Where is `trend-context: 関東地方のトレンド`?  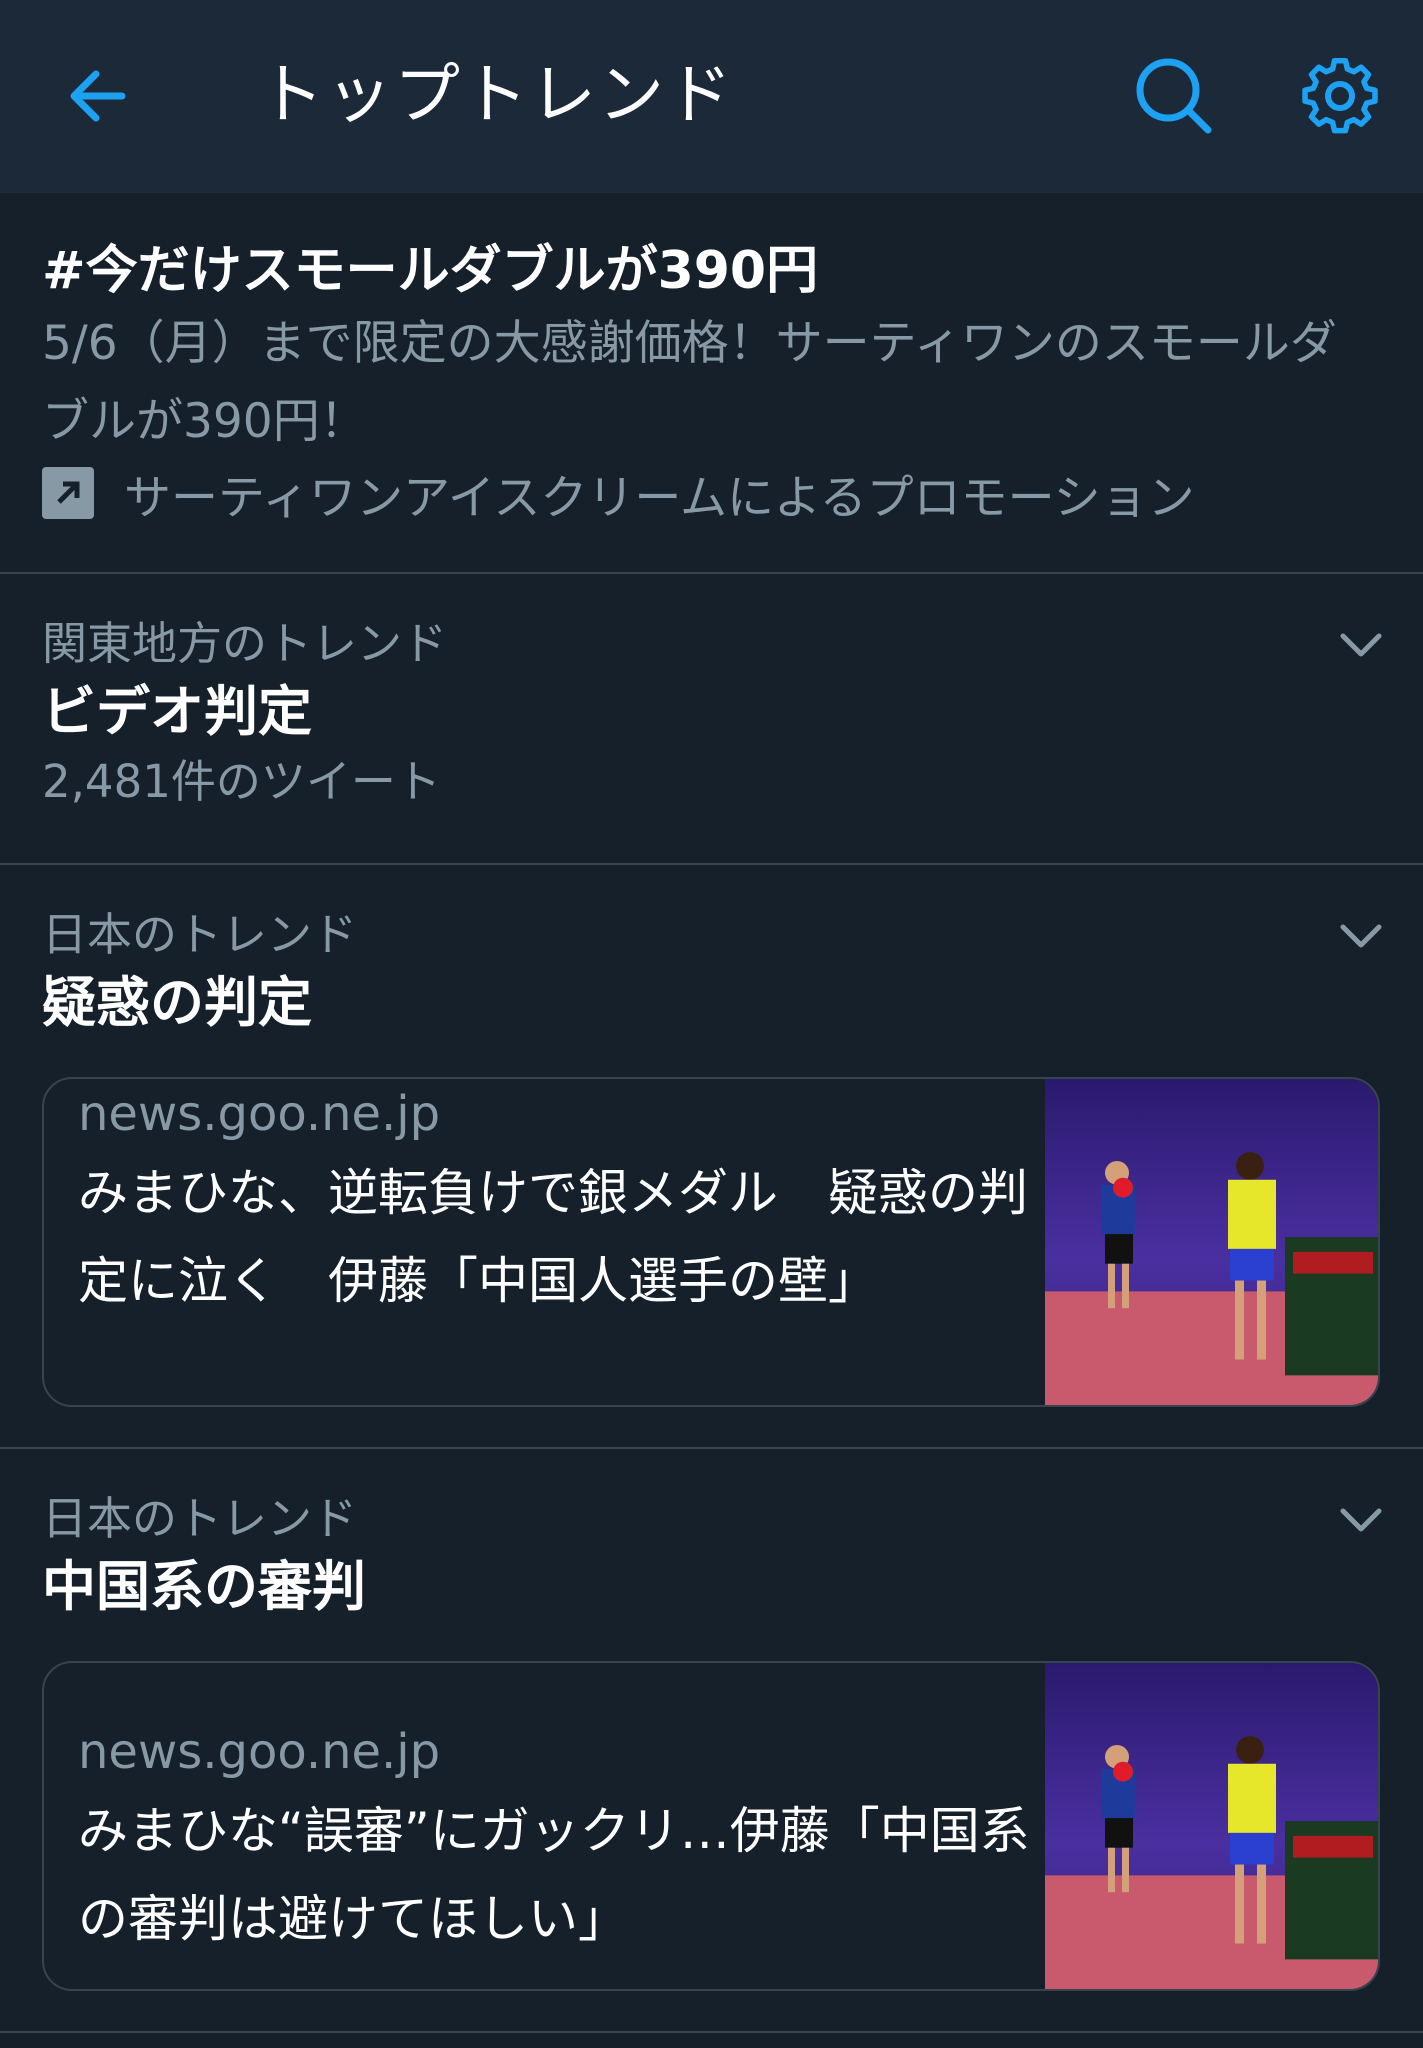
trend-context: 関東地方のトレンド is located at coordinates (245, 643).